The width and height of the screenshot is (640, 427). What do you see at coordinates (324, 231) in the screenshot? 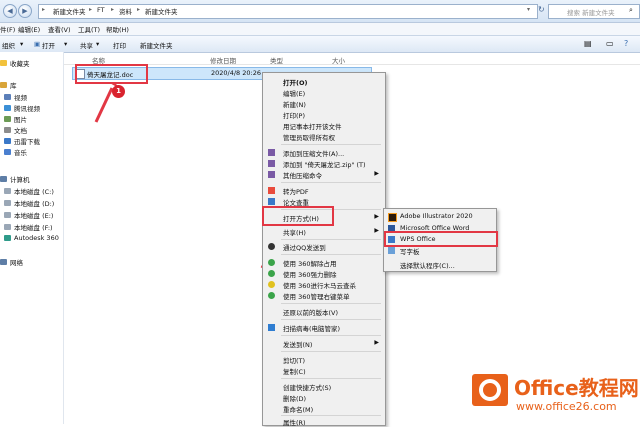
I see `menu-item-share: 共享(H) ▶` at bounding box center [324, 231].